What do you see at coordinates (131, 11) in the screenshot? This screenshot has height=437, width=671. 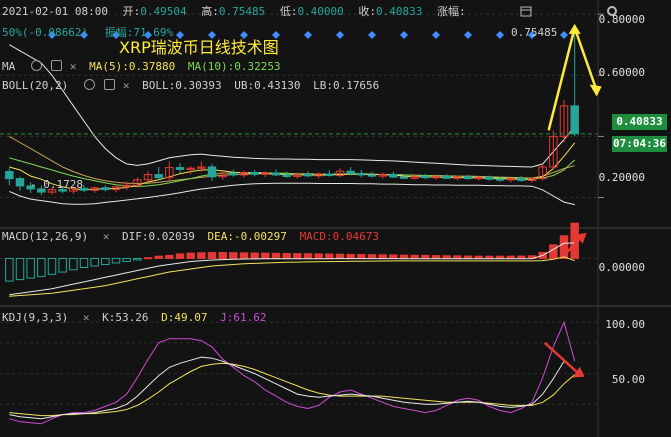 I see `open-label: 开:` at bounding box center [131, 11].